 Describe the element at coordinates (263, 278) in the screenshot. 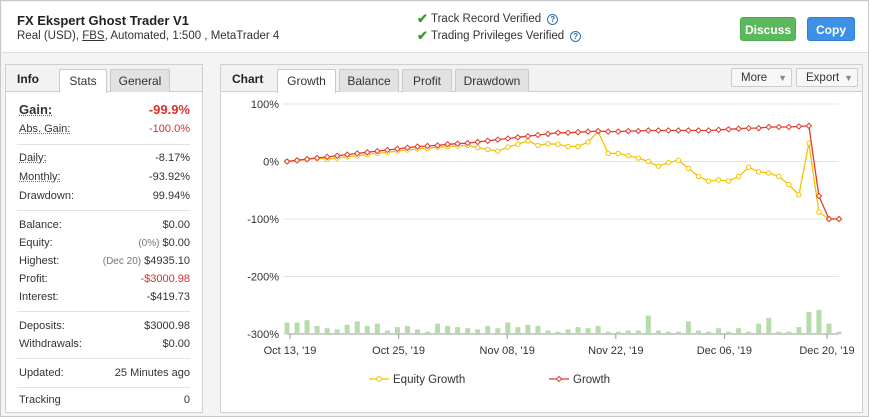

I see `y-tick-label: -200%` at that location.